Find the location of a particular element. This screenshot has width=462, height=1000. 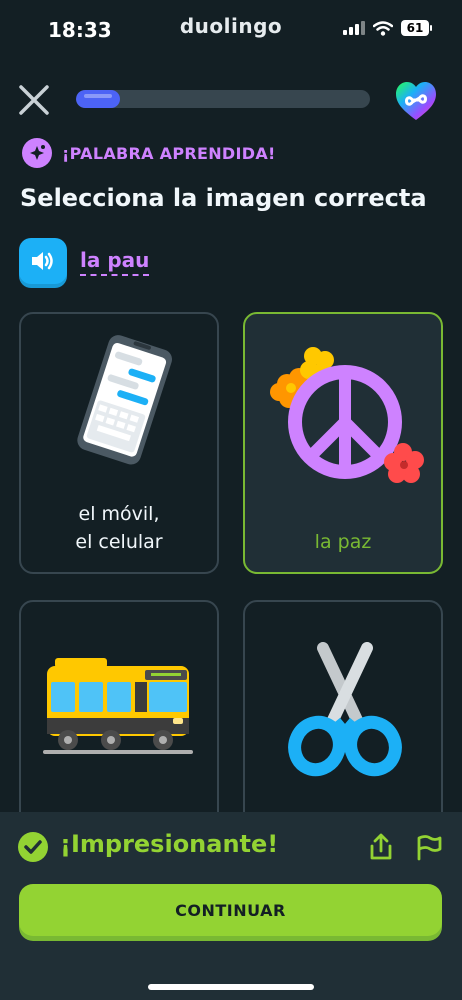

word-learned-badge: ¡PALABRA APRENDIDA! is located at coordinates (149, 153).